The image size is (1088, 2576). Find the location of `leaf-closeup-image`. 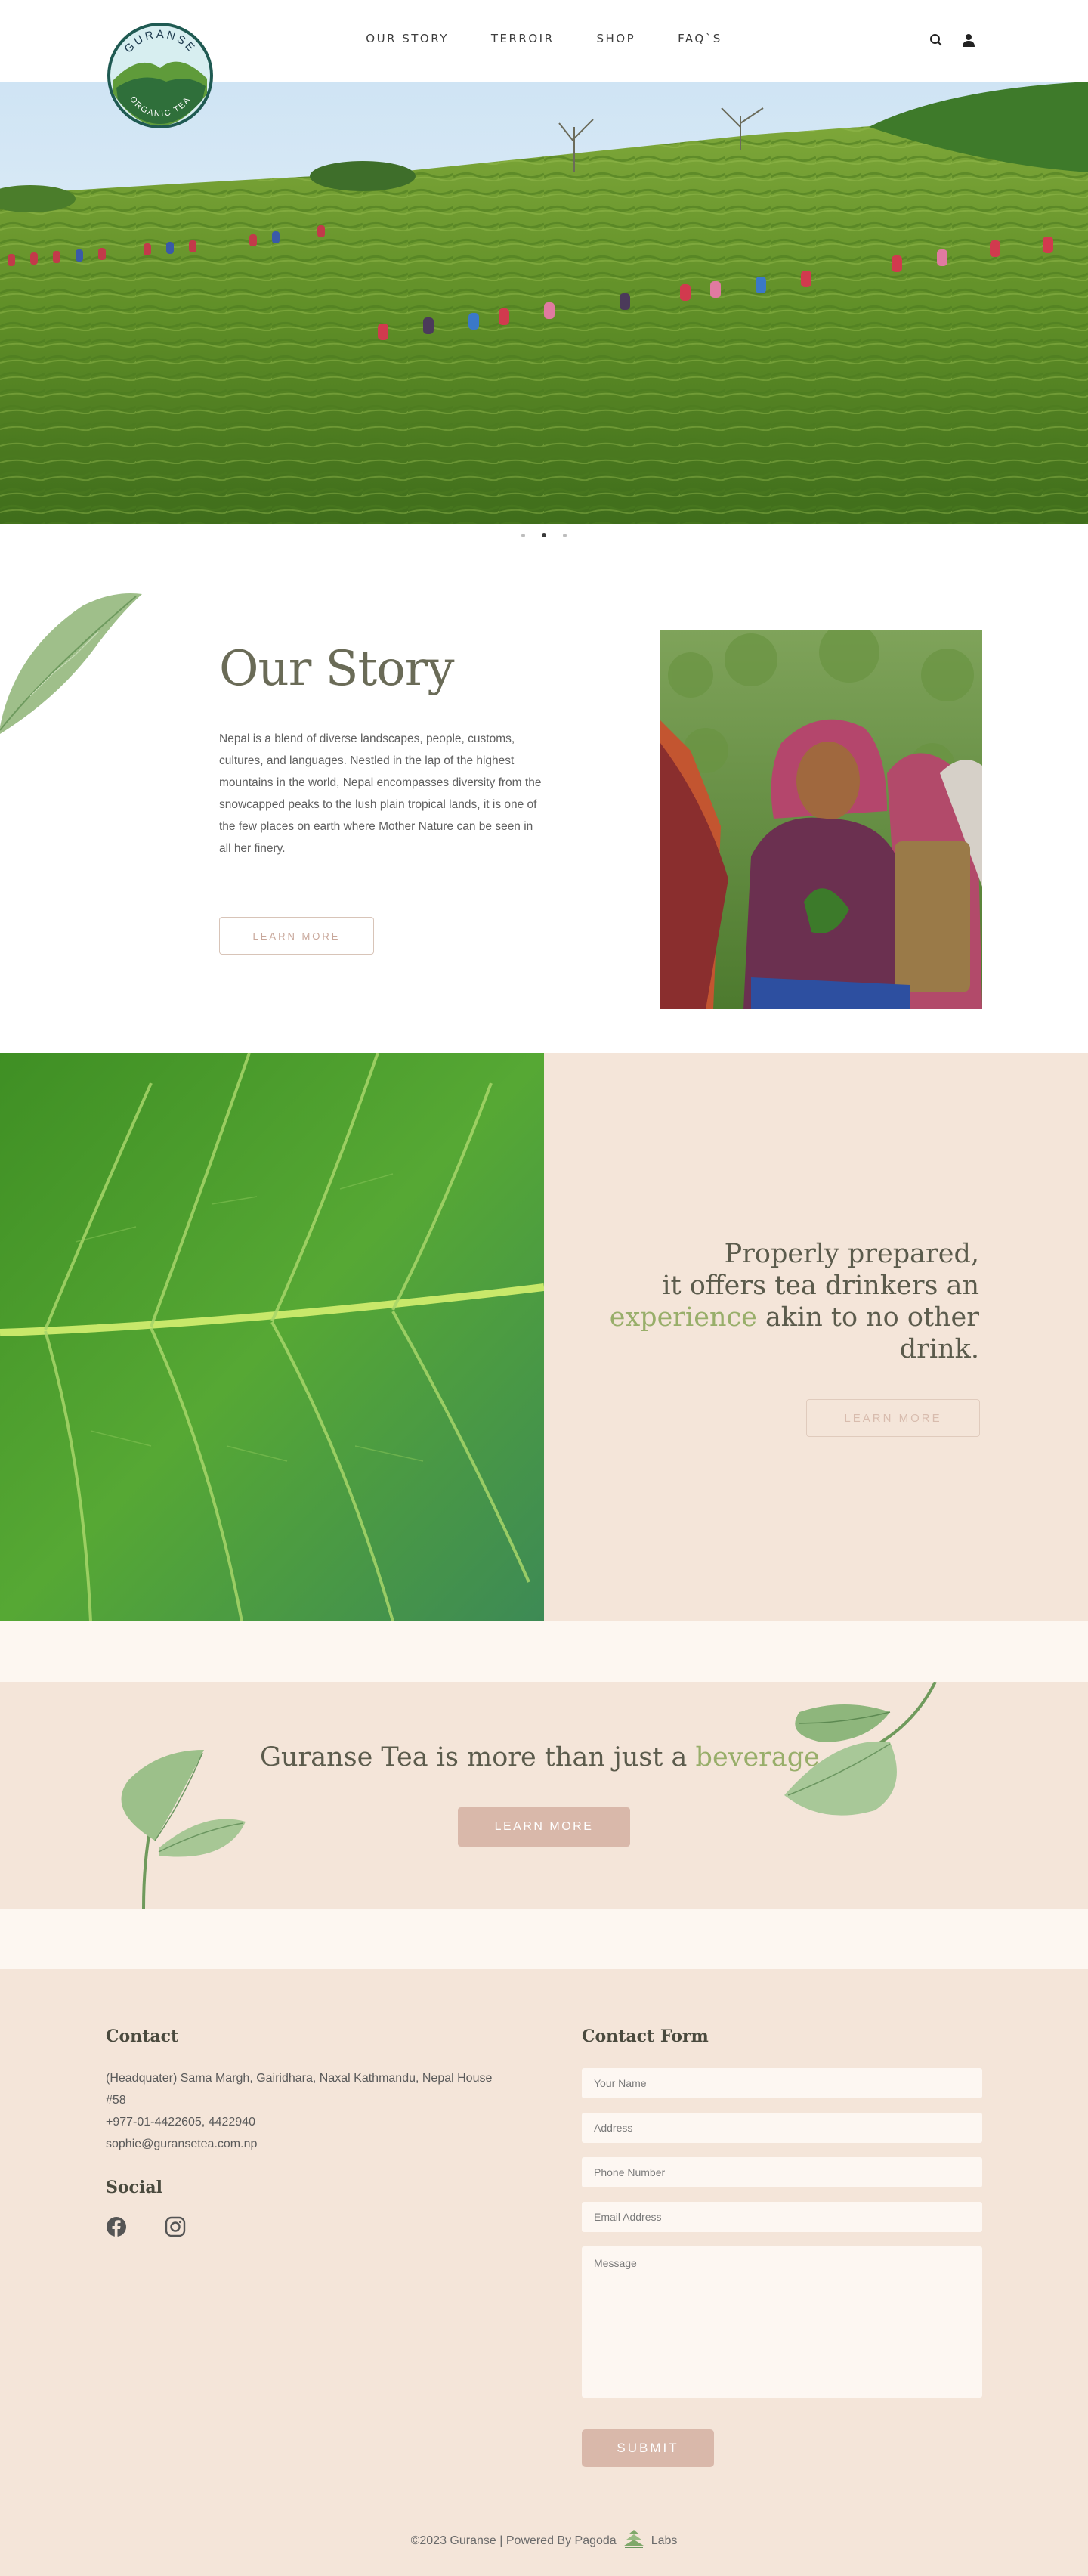

leaf-closeup-image is located at coordinates (272, 1337).